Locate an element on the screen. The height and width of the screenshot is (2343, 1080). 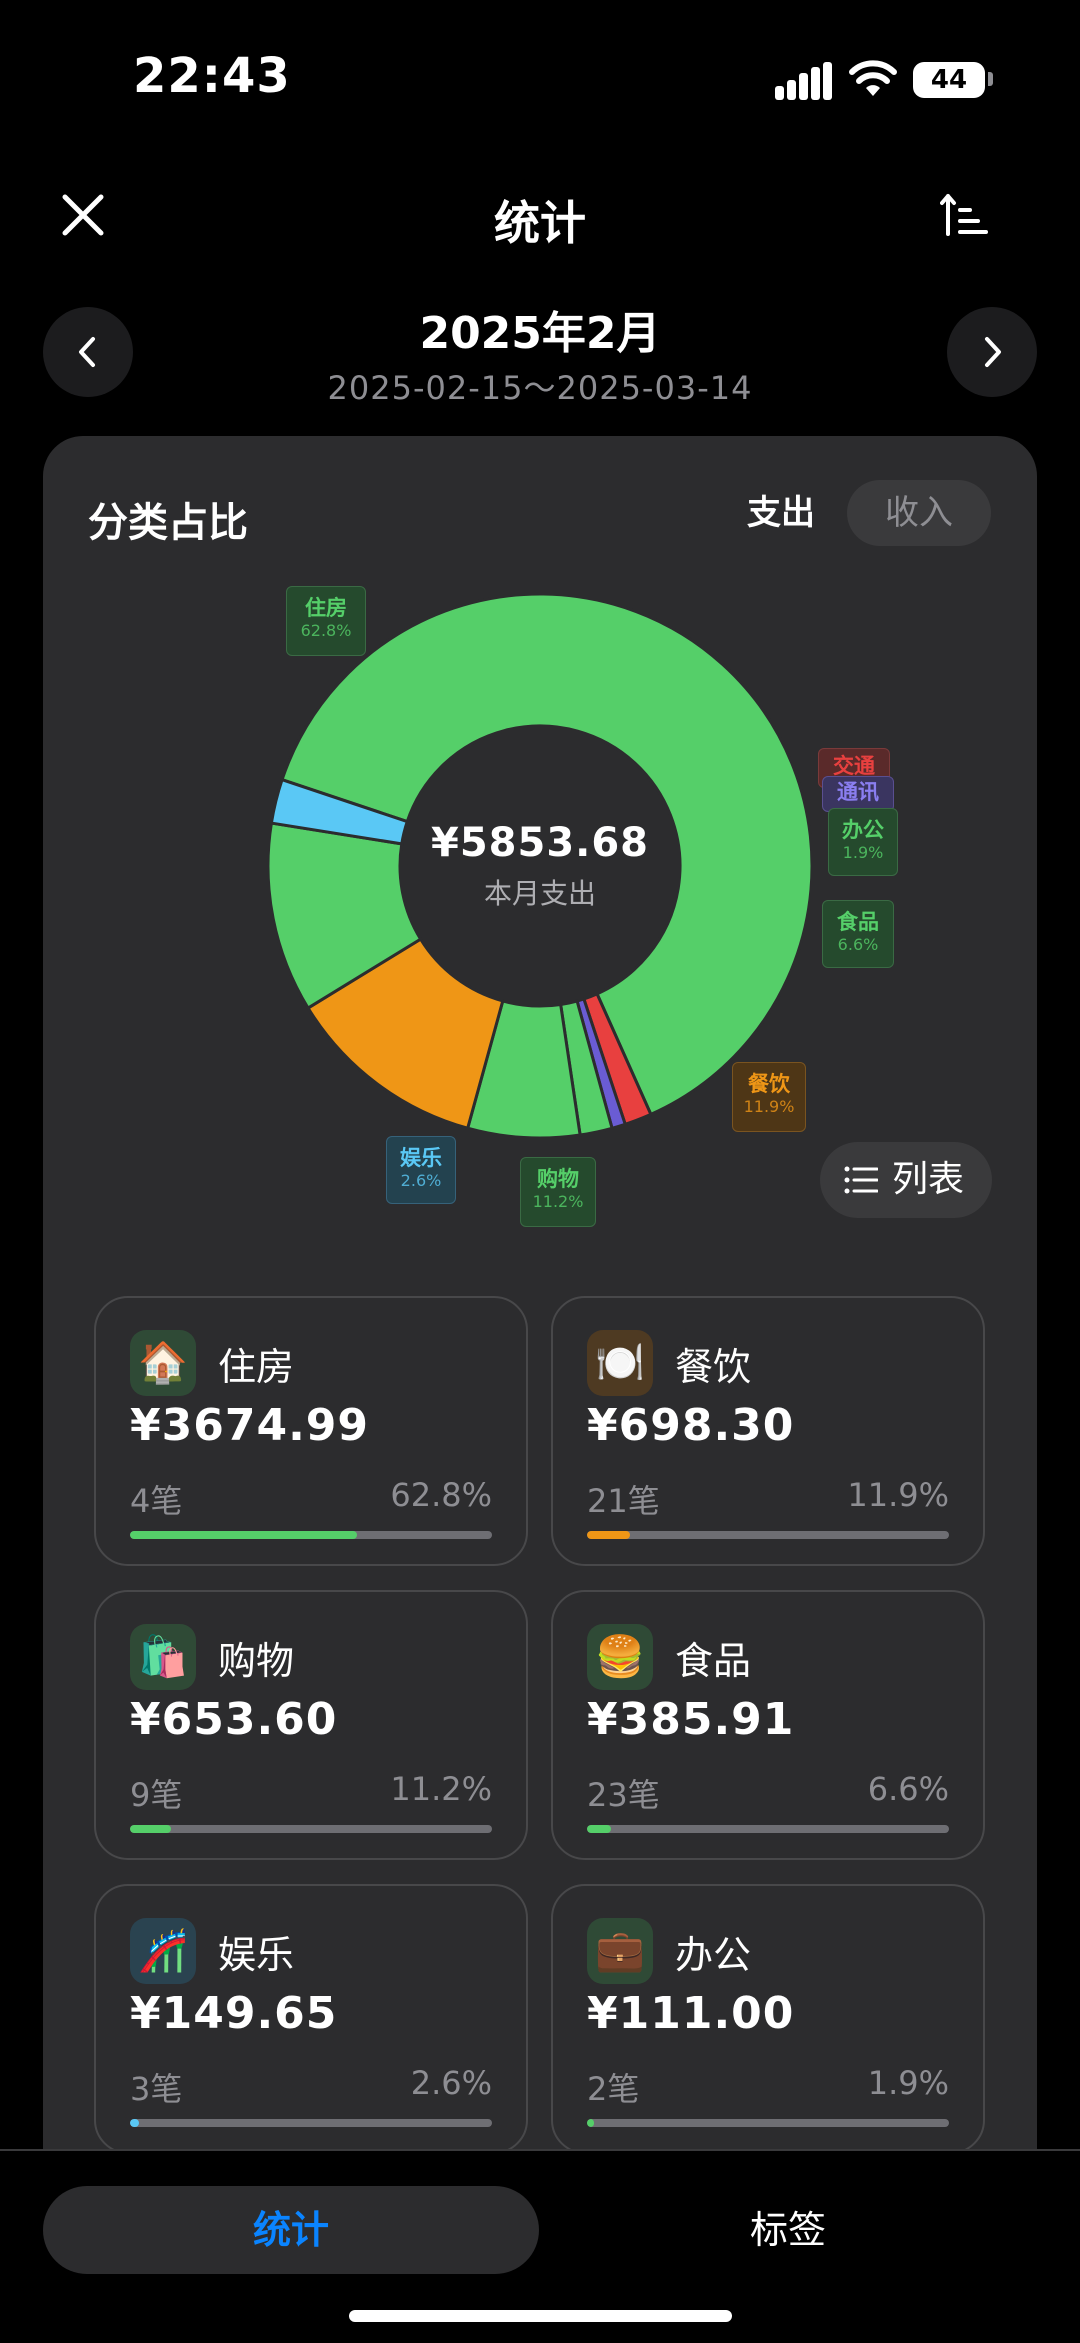
category-percent: 62.8% is located at coordinates (441, 1495).